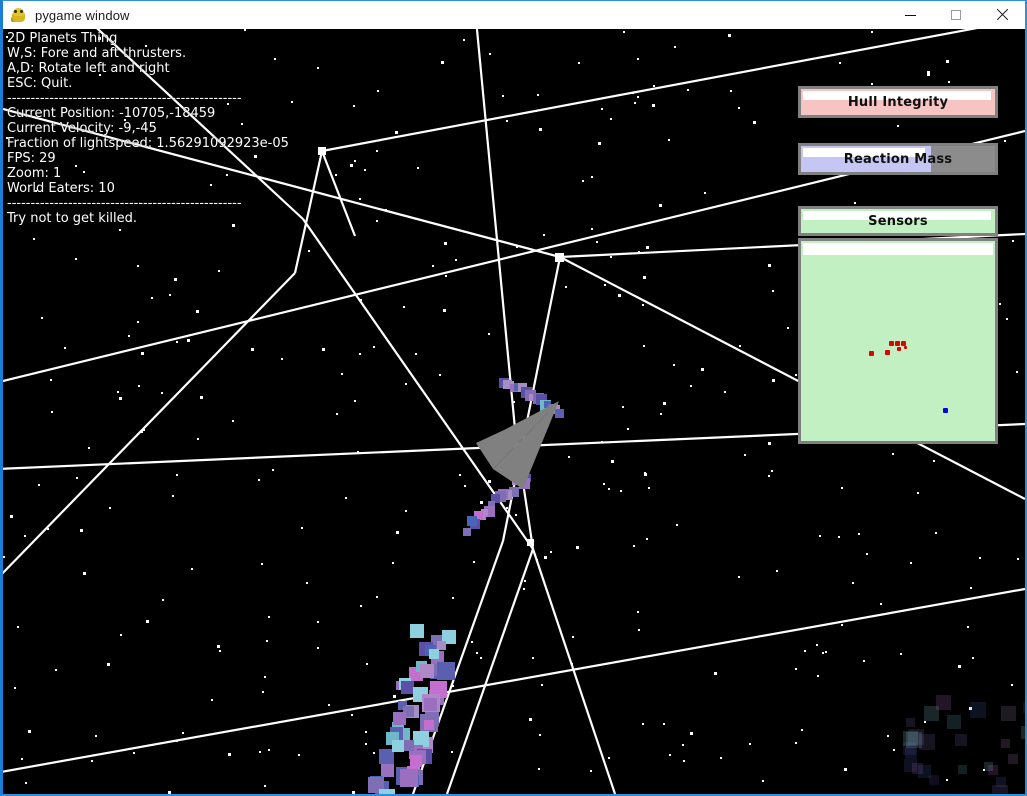 The image size is (1027, 796). I want to click on minimize-button, so click(910, 15).